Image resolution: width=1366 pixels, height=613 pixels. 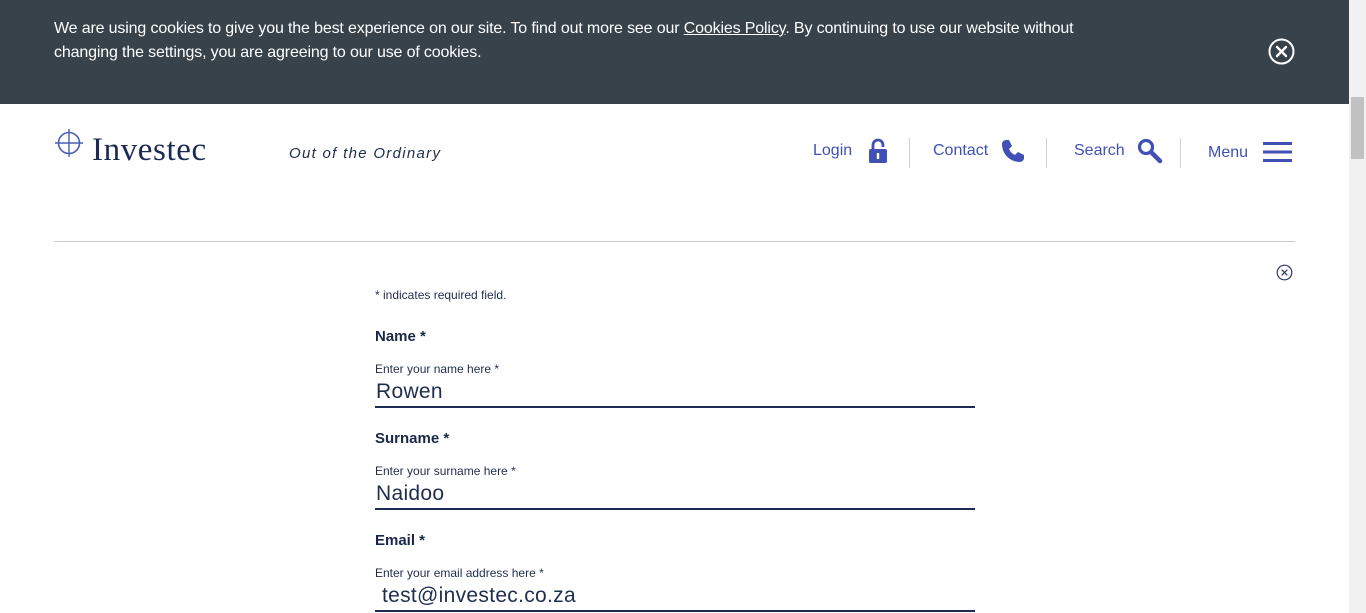 I want to click on phone-icon, so click(x=1013, y=151).